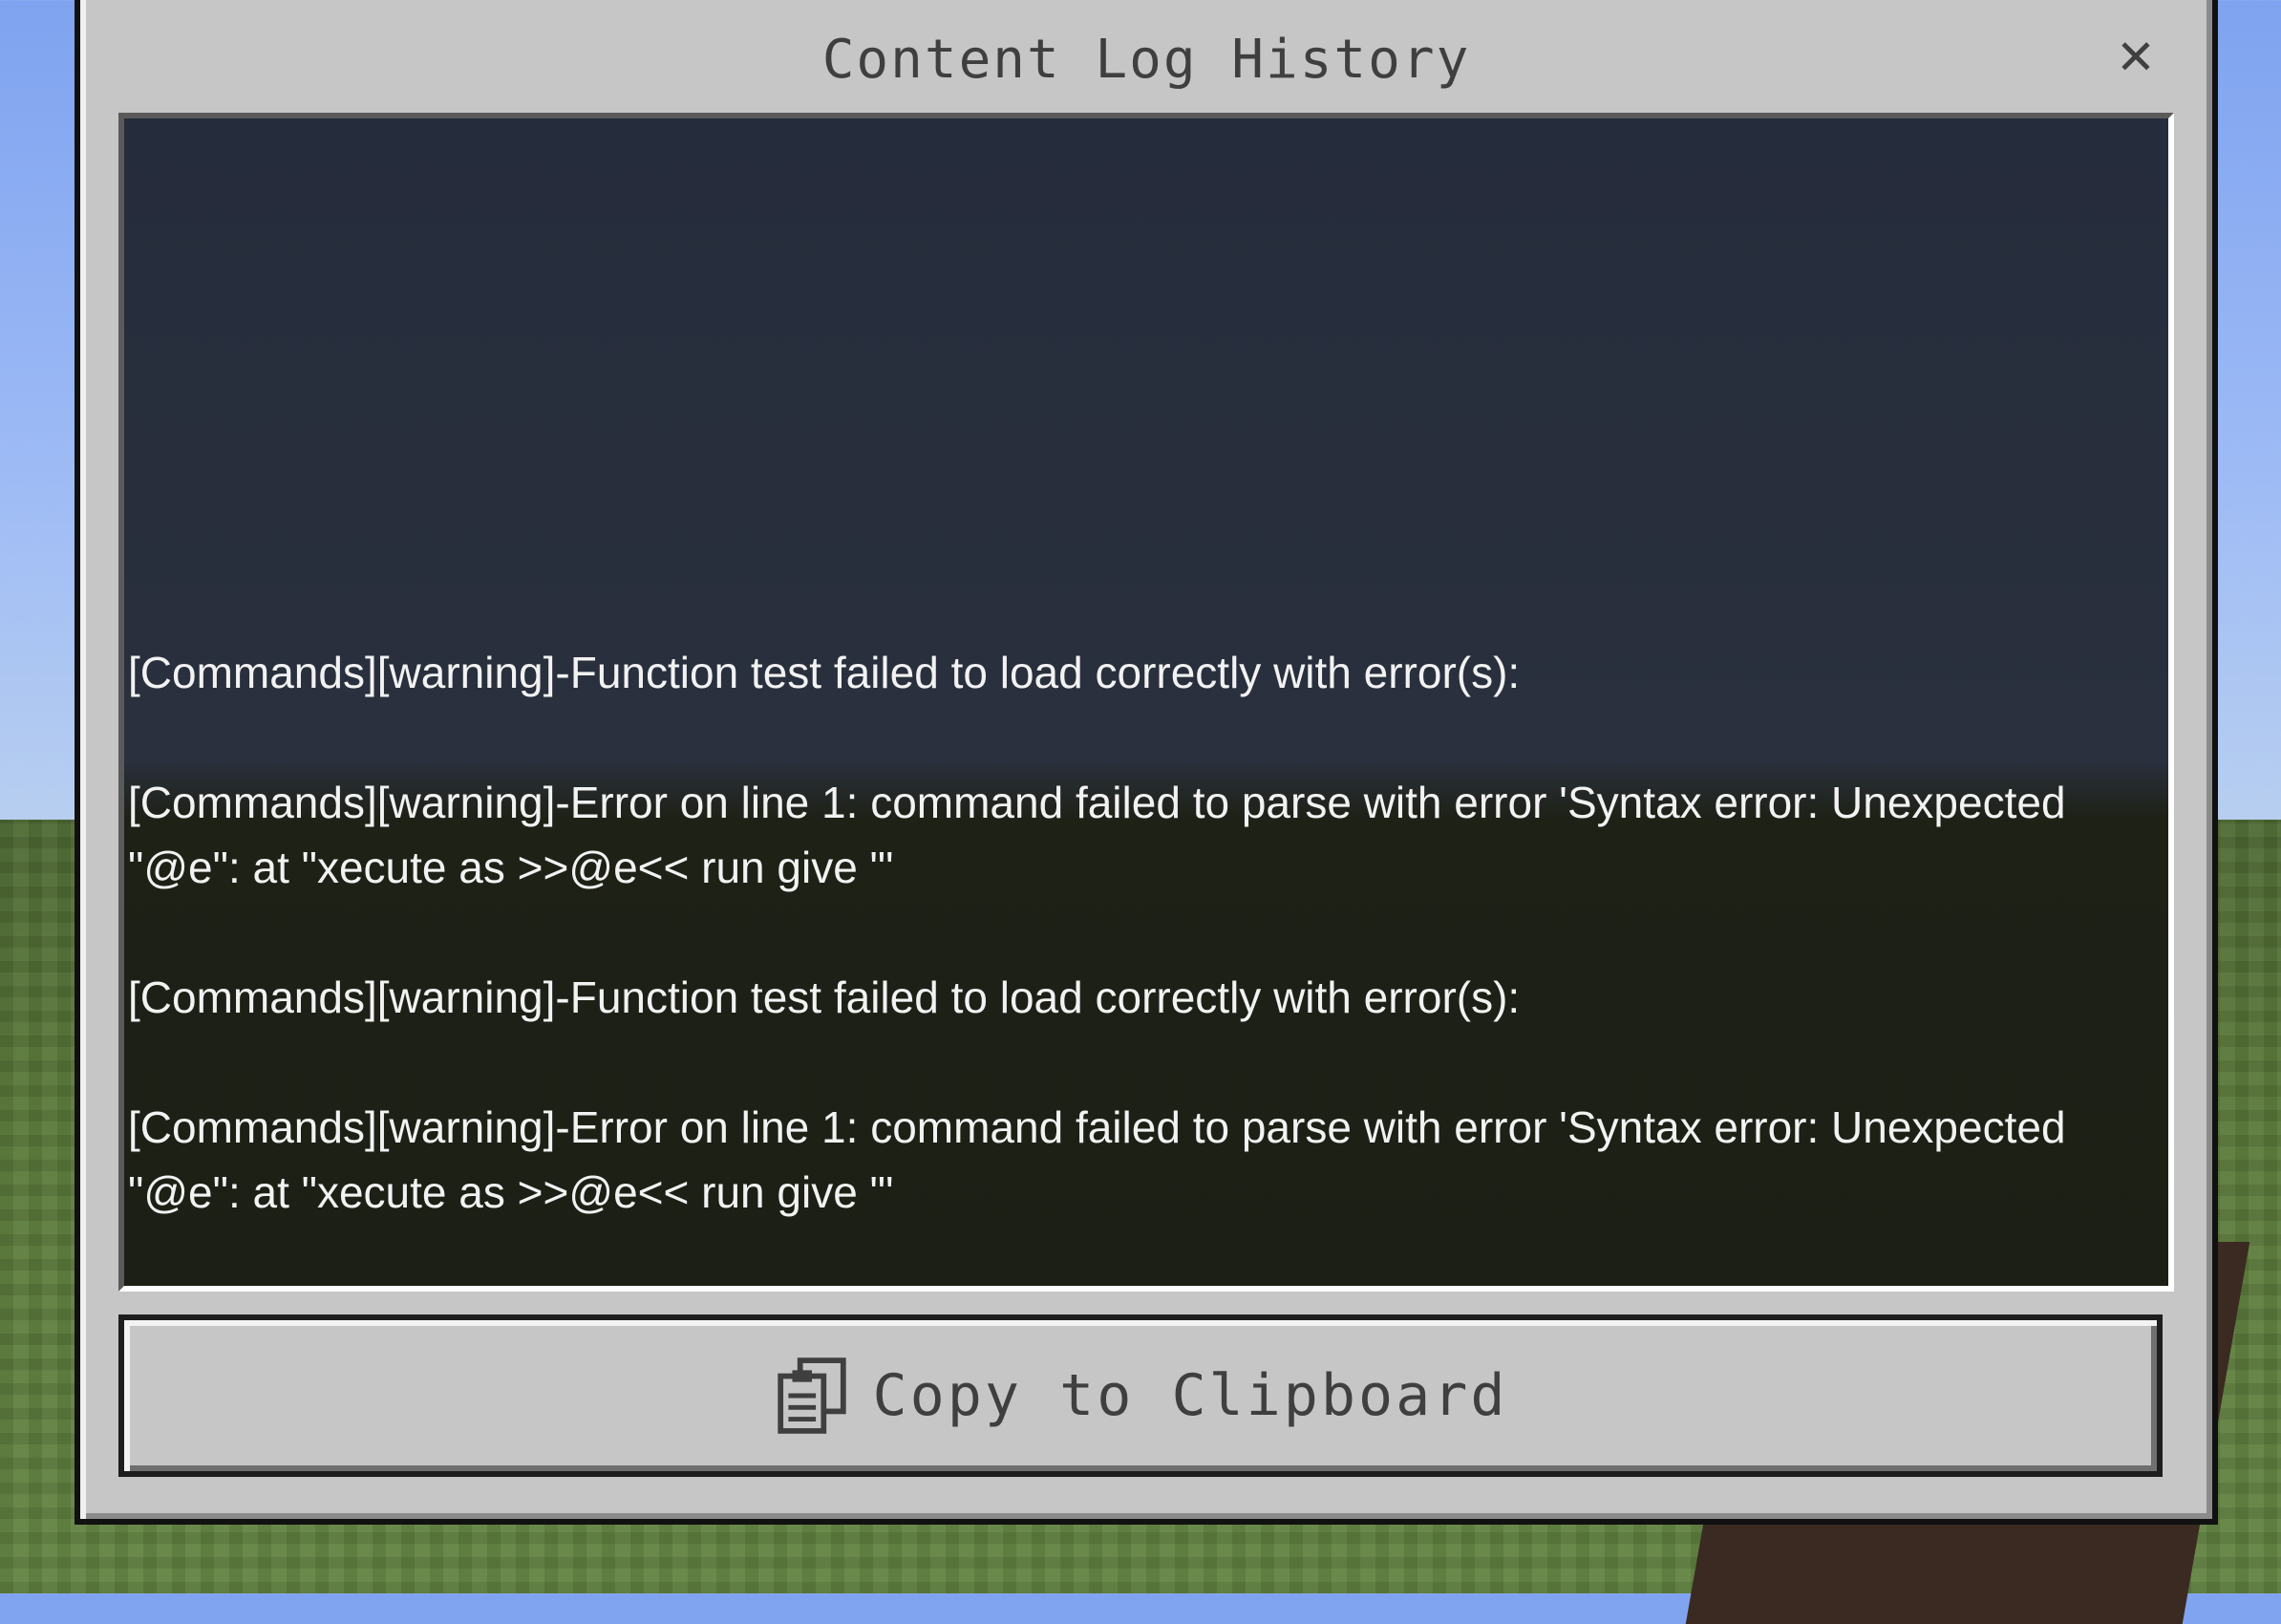  I want to click on copy-to-clipboard-button: Copy to Clipboard, so click(1140, 1395).